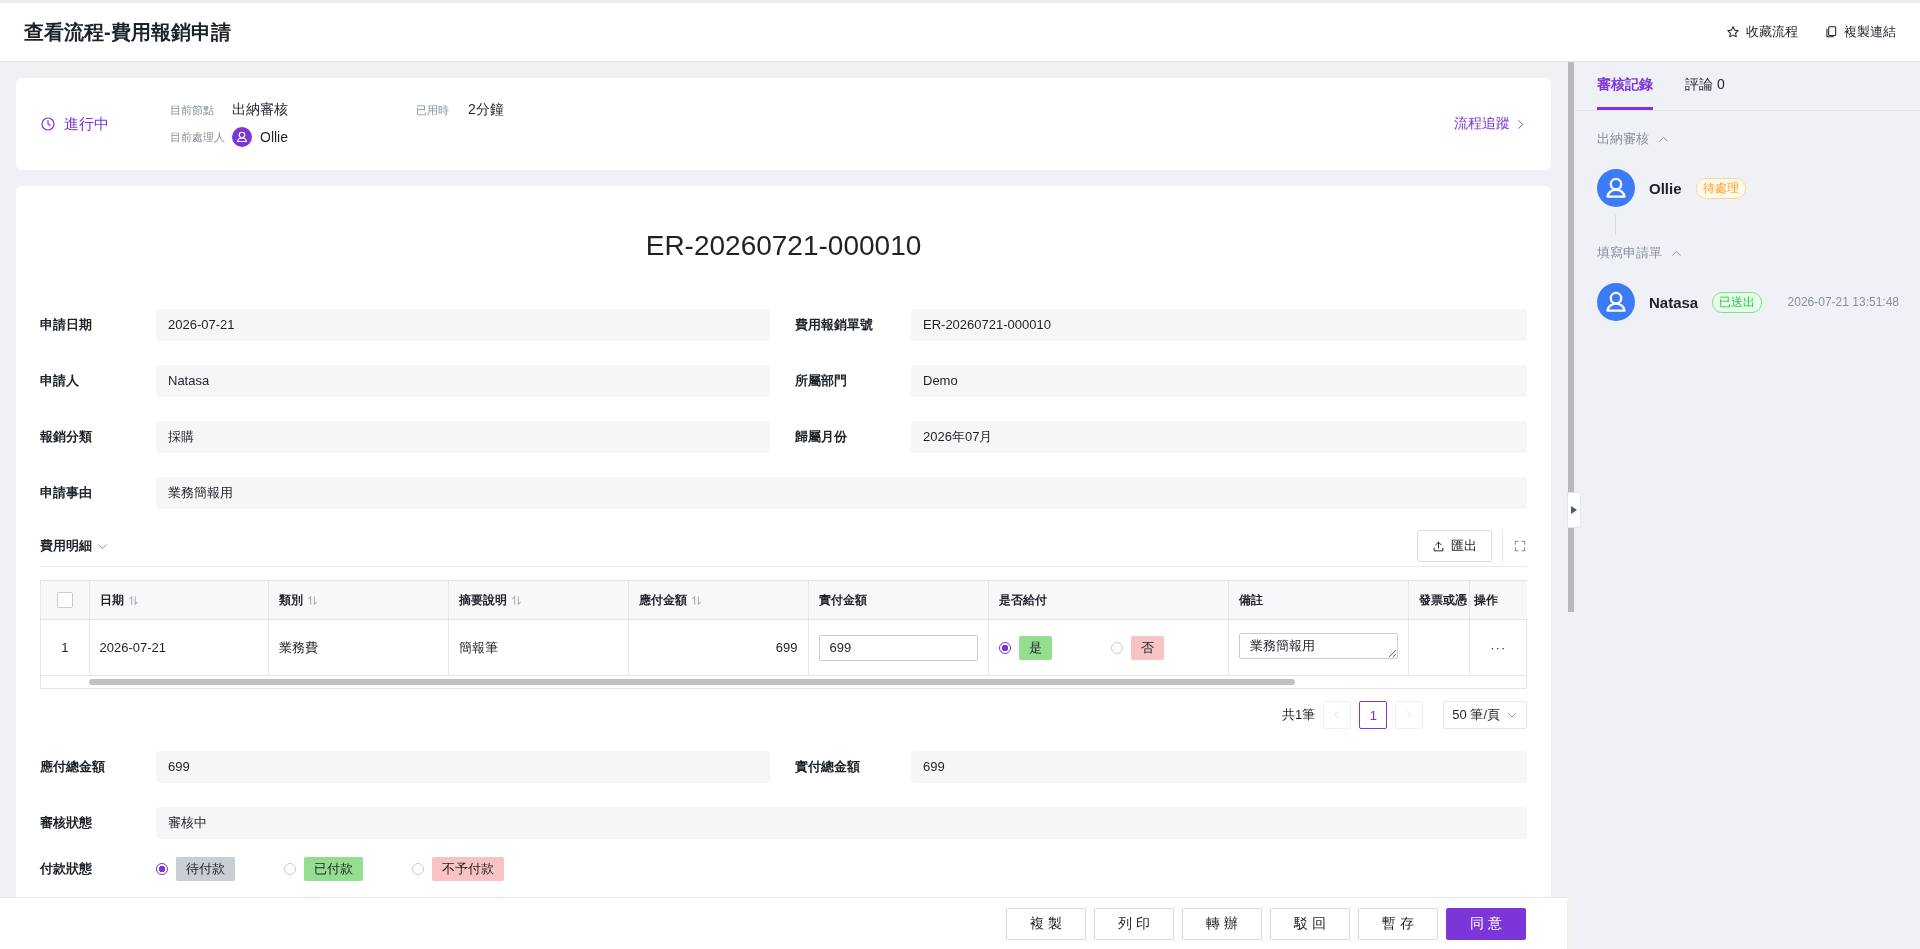  I want to click on readonly-field: 業務簡報用, so click(841, 493).